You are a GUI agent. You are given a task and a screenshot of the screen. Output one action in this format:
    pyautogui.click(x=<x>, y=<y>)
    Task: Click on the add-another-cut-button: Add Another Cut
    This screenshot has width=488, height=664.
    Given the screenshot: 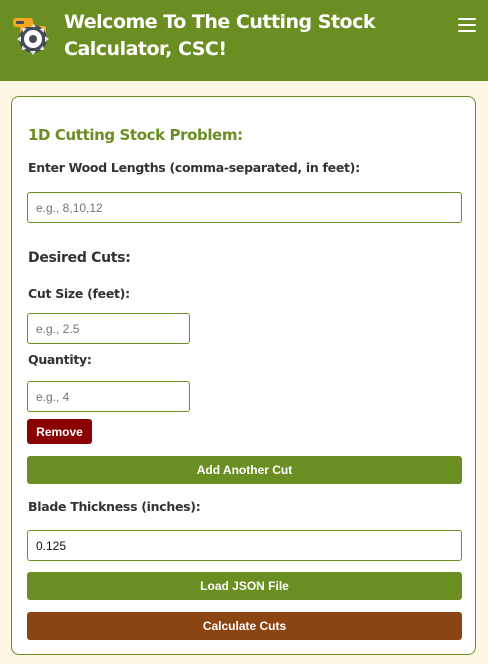 What is the action you would take?
    pyautogui.click(x=244, y=470)
    